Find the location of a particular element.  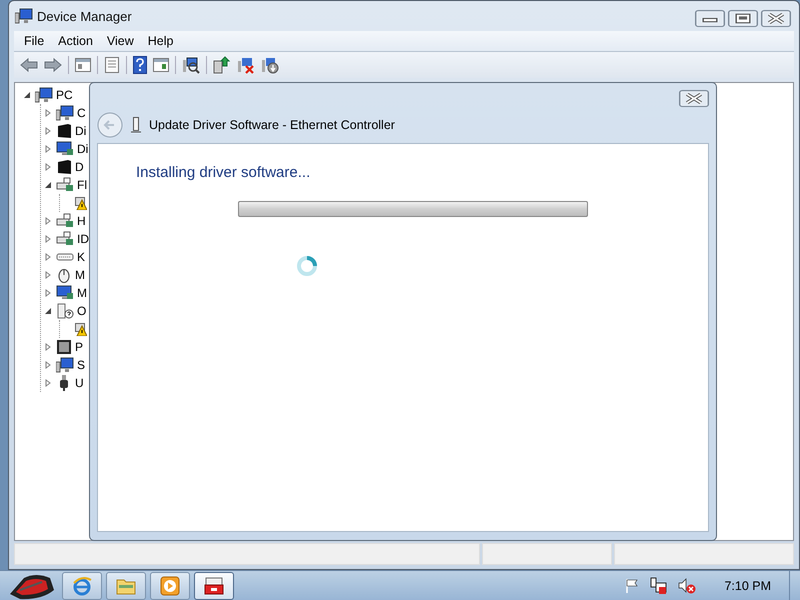

network-icon is located at coordinates (659, 586).